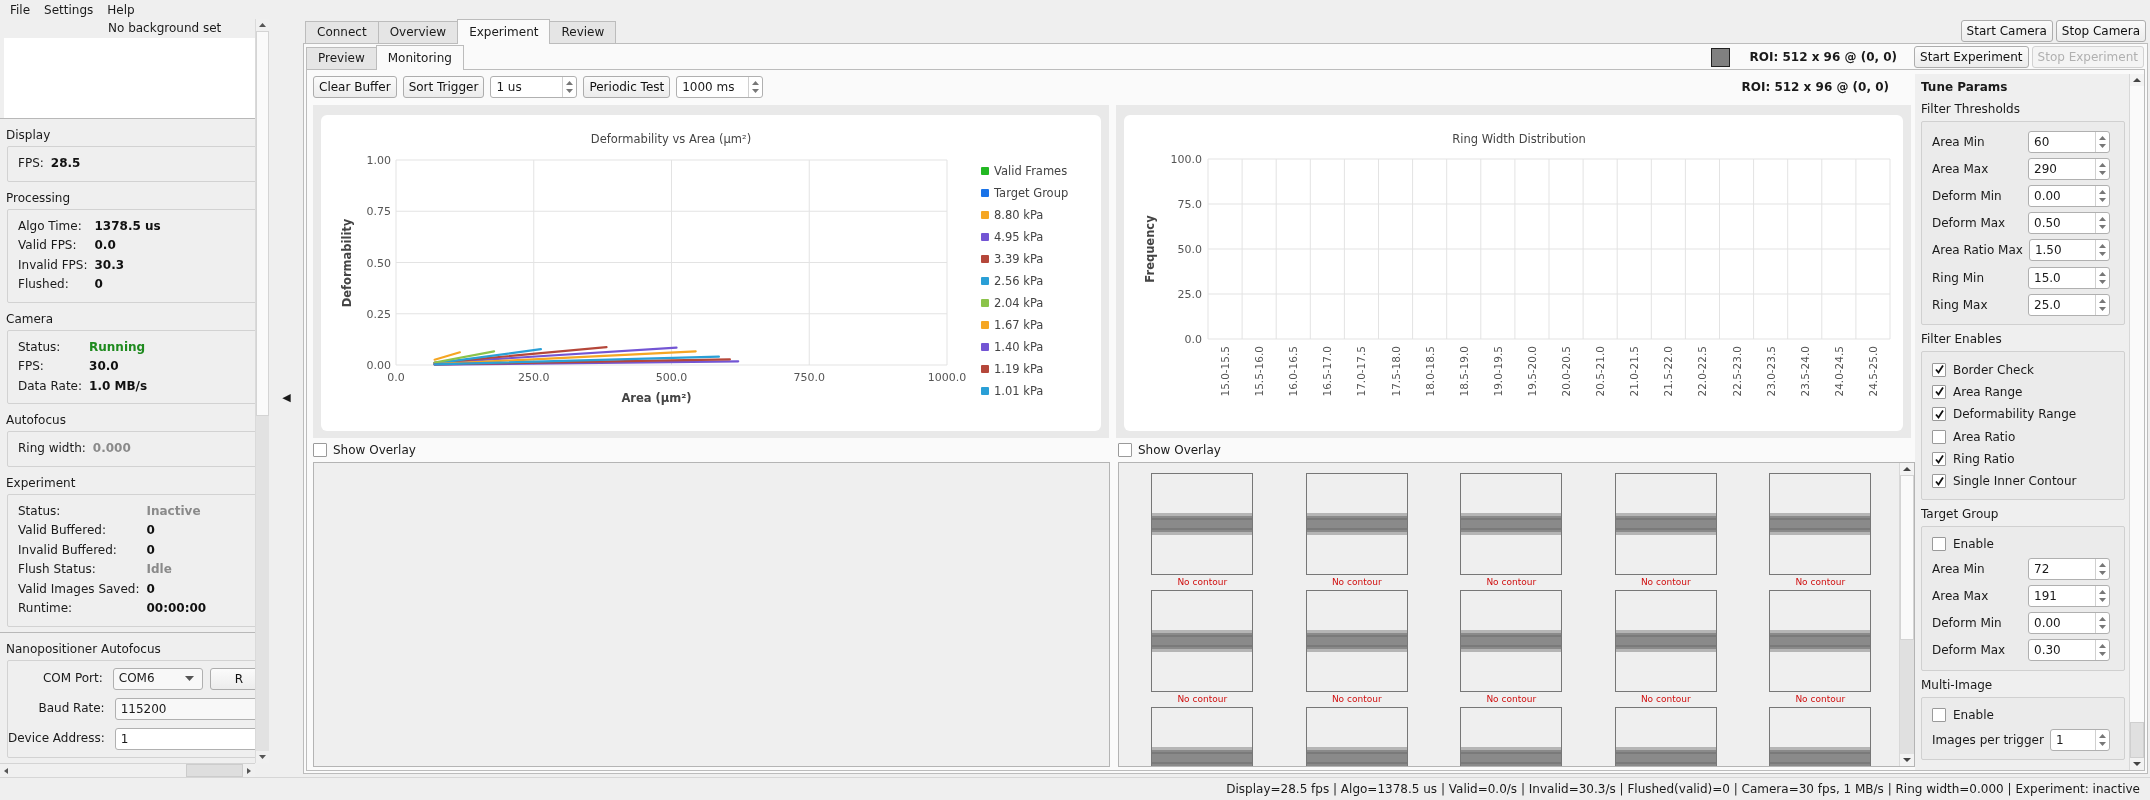  What do you see at coordinates (1463, 371) in the screenshot?
I see `category-label: 18.5-19.0` at bounding box center [1463, 371].